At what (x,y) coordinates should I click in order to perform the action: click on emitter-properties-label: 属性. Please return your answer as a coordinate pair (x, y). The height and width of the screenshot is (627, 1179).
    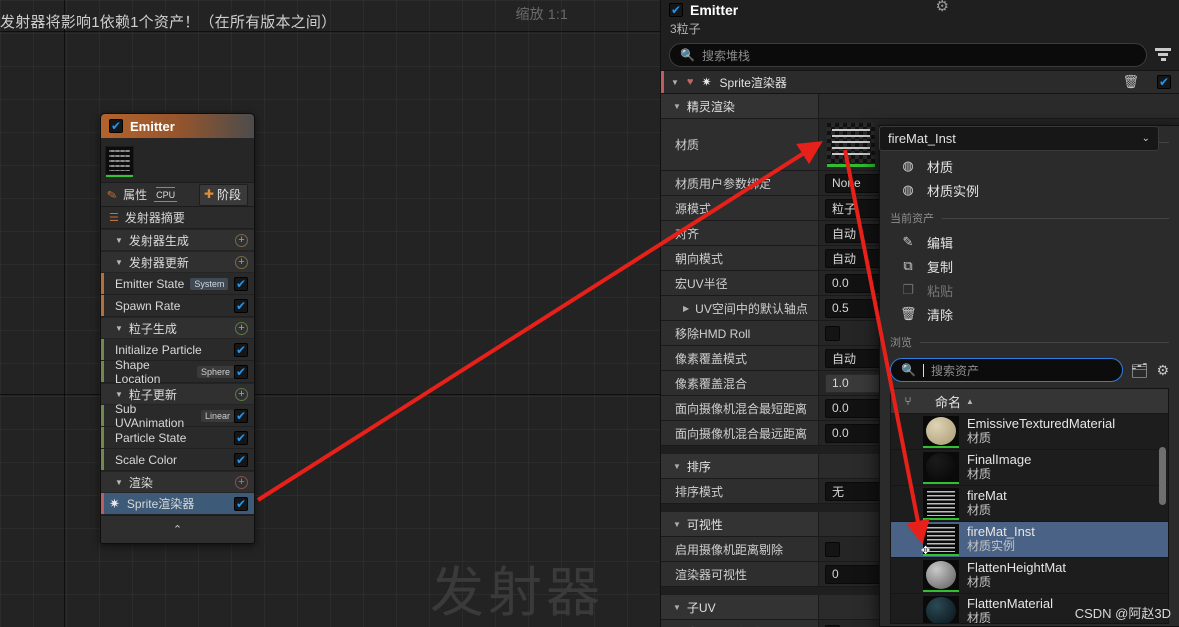
    Looking at the image, I should click on (135, 194).